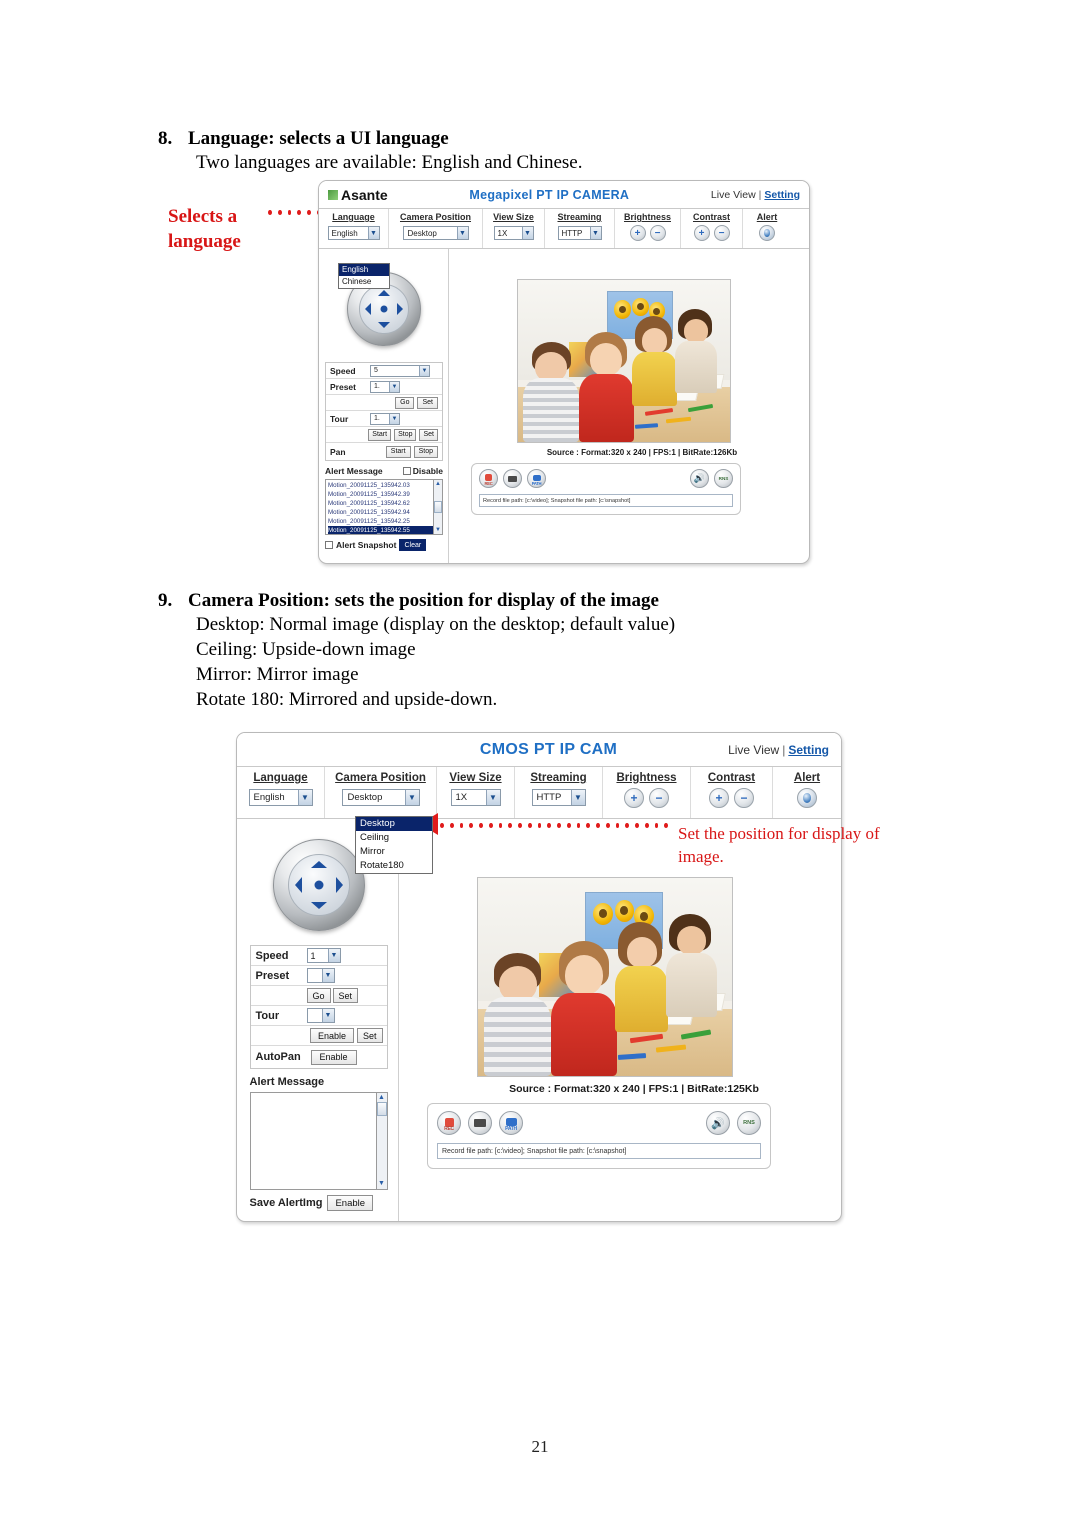 This screenshot has height=1528, width=1080. I want to click on preset-set-button-1: Set, so click(427, 402).